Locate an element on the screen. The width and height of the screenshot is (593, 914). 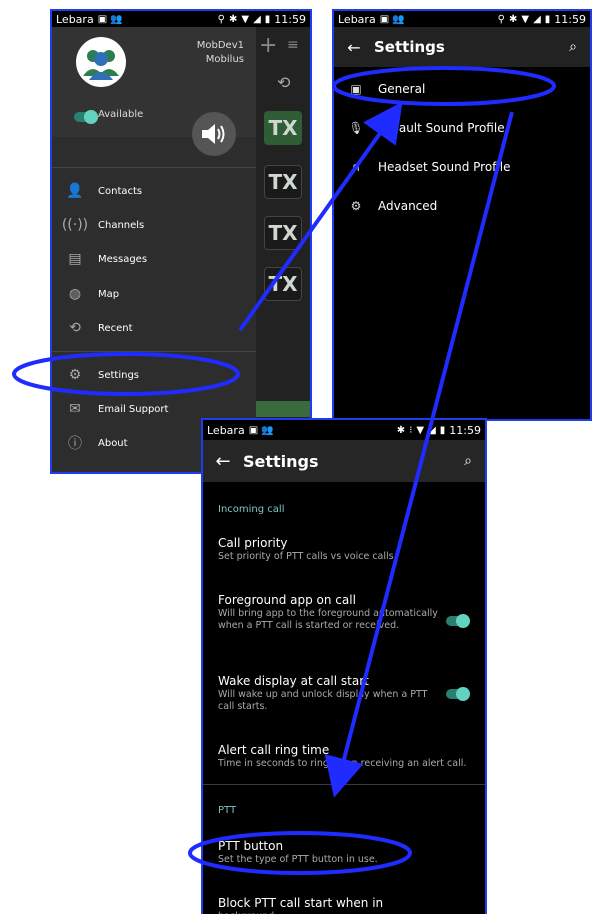
pref-title: Call priority is located at coordinates (253, 543).